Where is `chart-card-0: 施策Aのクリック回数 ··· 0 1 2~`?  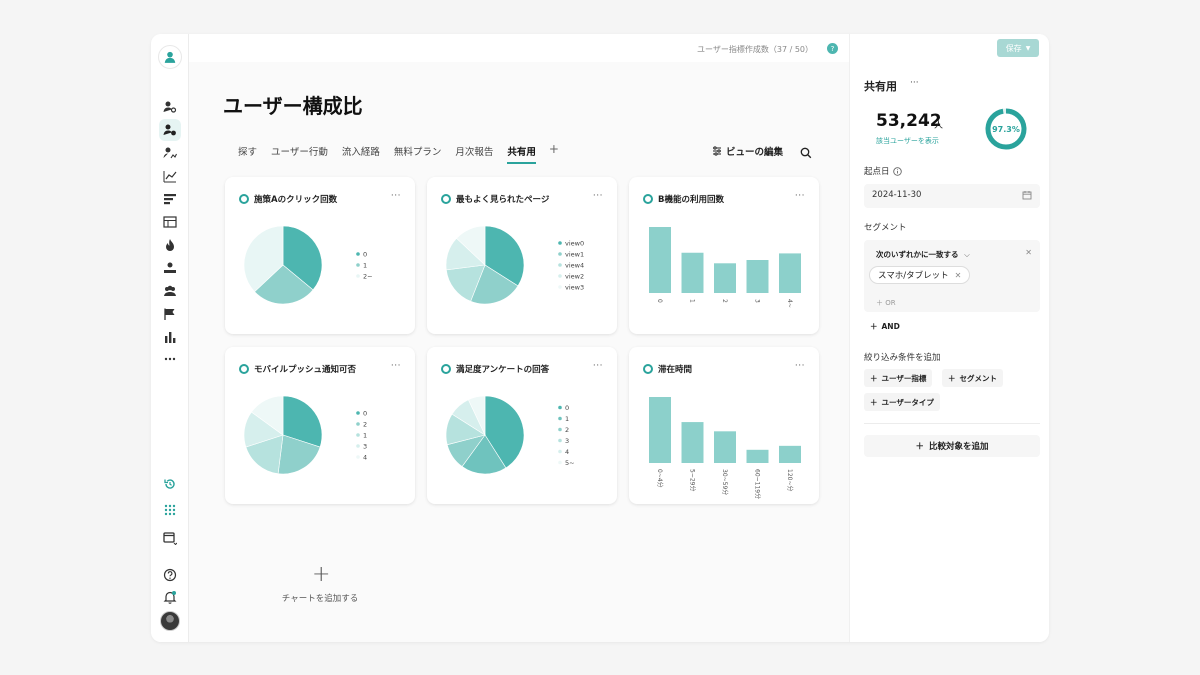
chart-card-0: 施策Aのクリック回数 ··· 0 1 2~ is located at coordinates (320, 255).